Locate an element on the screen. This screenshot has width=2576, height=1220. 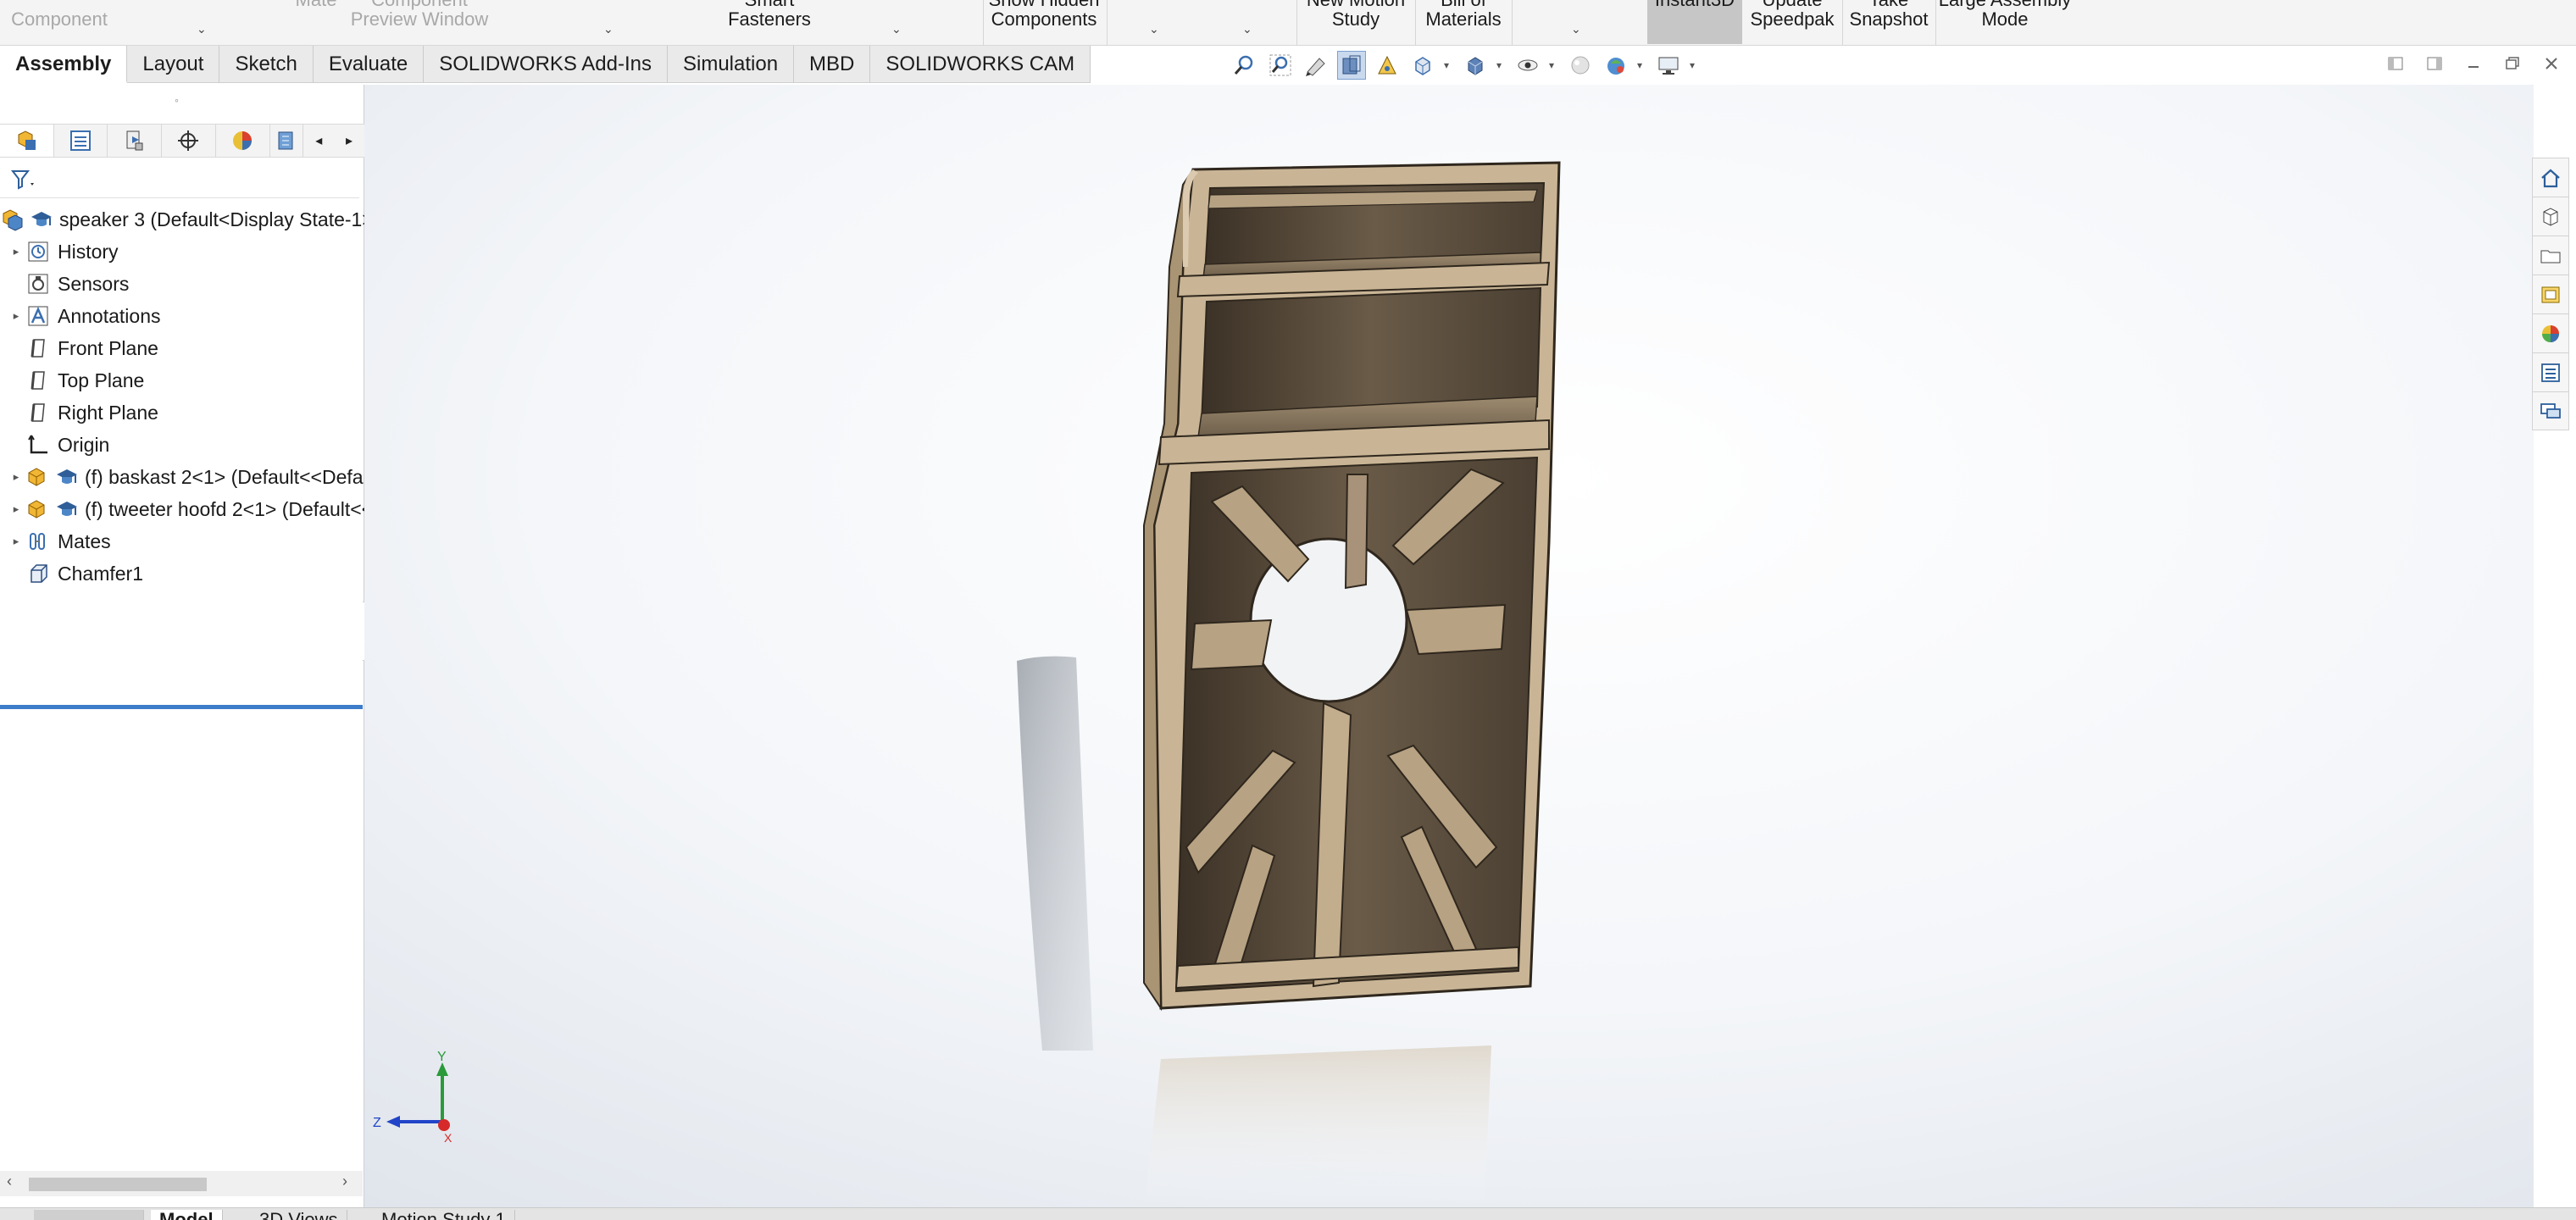
feature-manager-tab-icon is located at coordinates (27, 141).